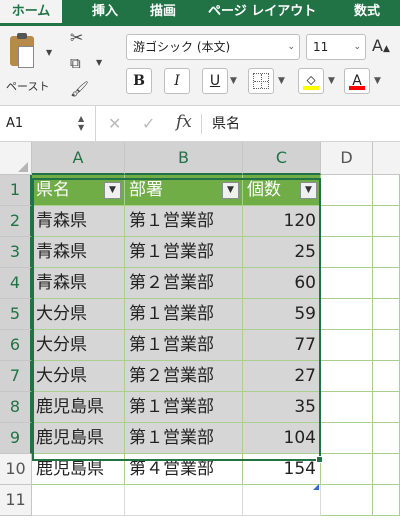  What do you see at coordinates (262, 13) in the screenshot?
I see `tab-page-layout: ページ レイアウト` at bounding box center [262, 13].